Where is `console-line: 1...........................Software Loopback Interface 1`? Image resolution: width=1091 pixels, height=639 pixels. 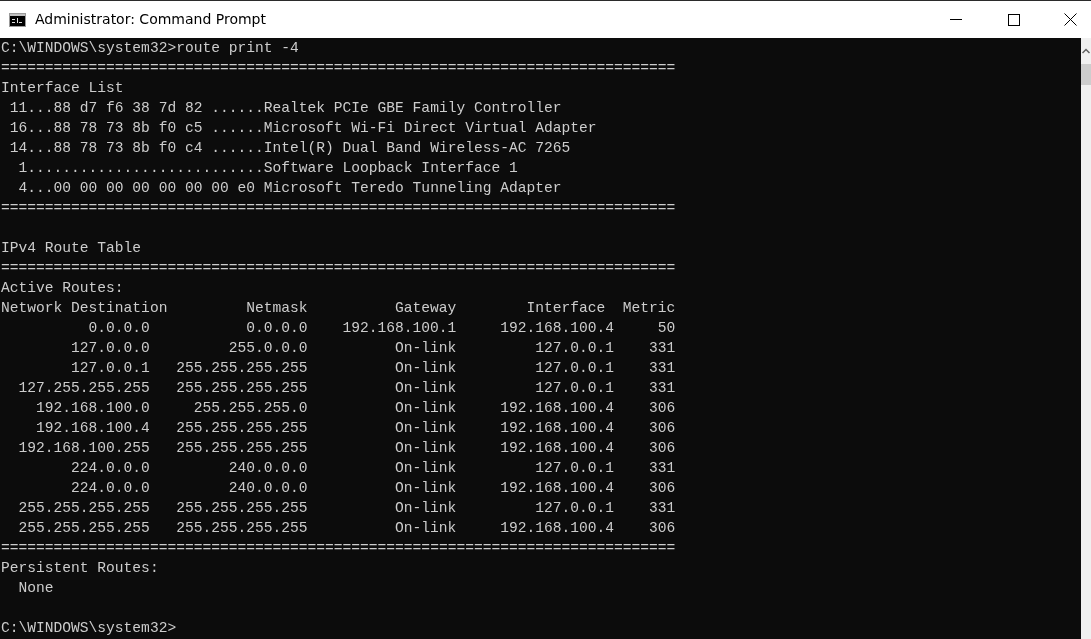 console-line: 1...........................Software Loopback Interface 1 is located at coordinates (267, 168).